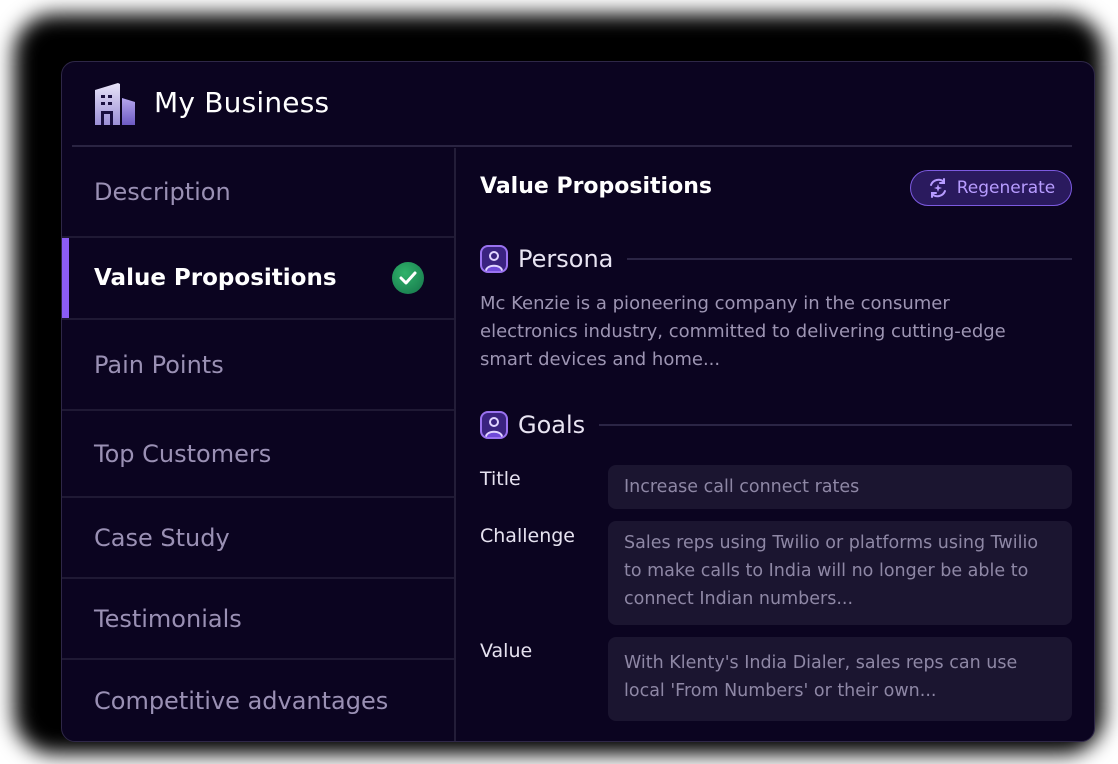 Image resolution: width=1118 pixels, height=764 pixels. I want to click on sidebar-item-description: Description, so click(258, 193).